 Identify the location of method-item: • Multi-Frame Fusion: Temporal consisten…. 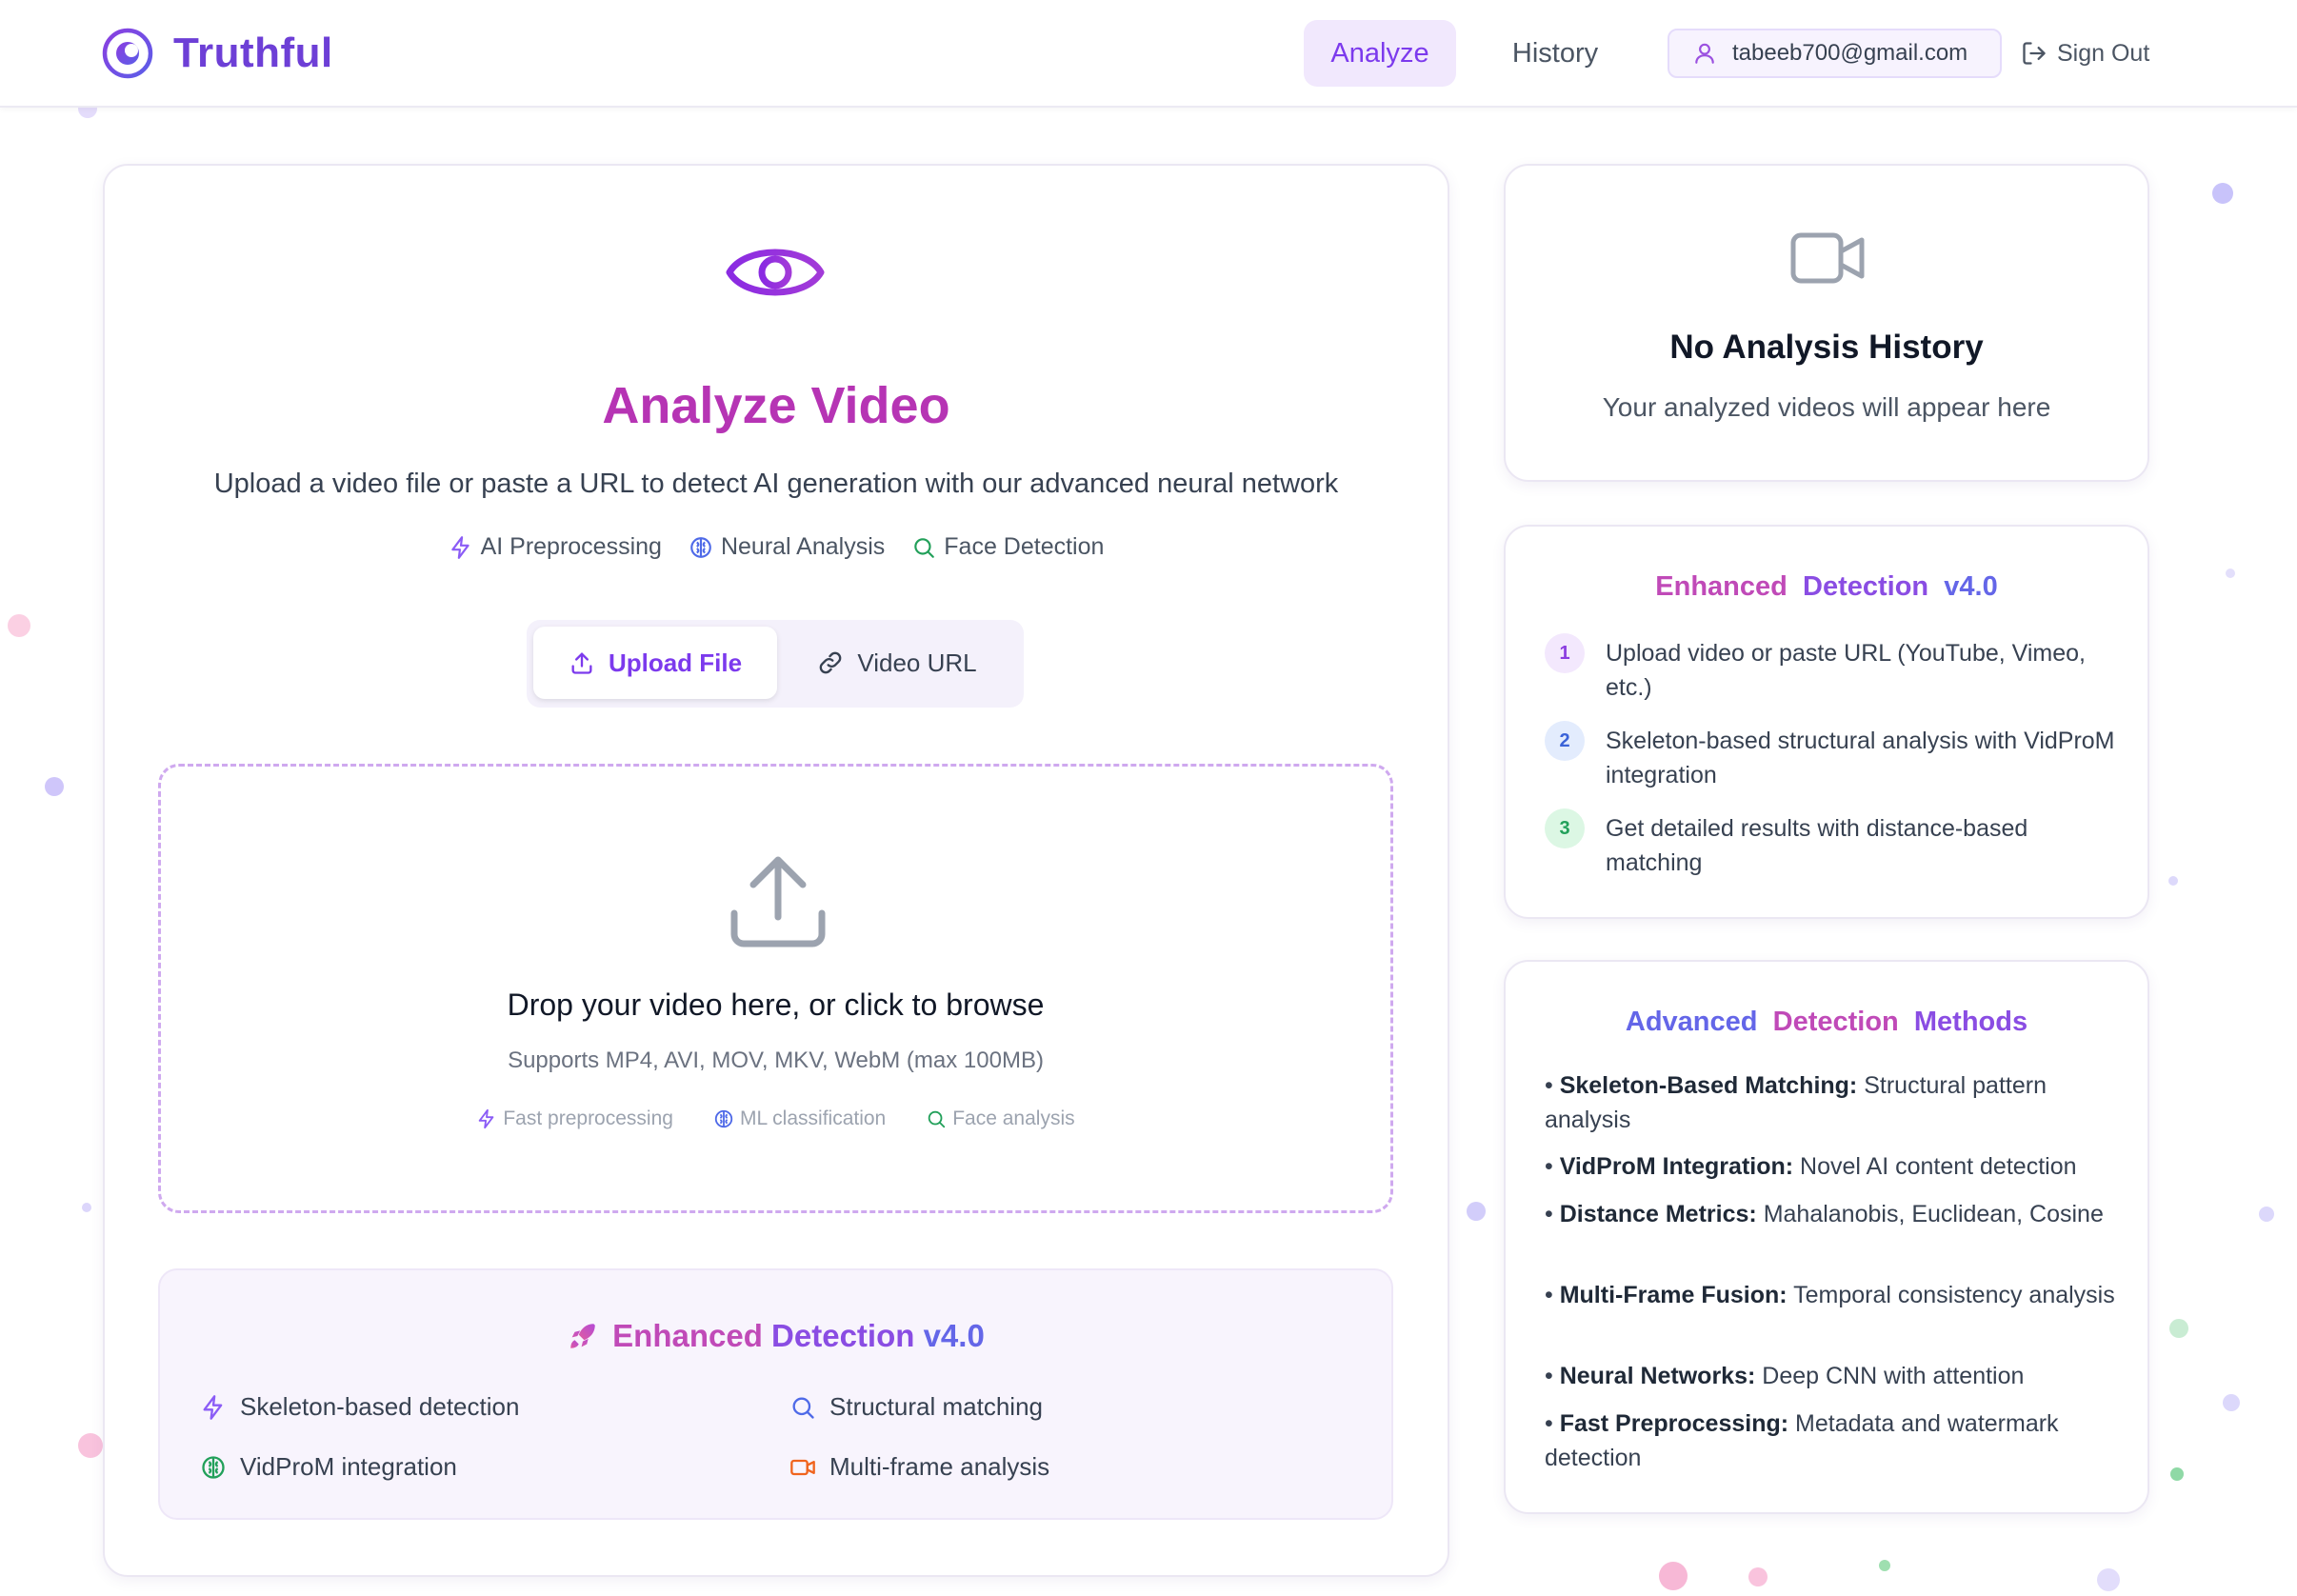
(1830, 1295).